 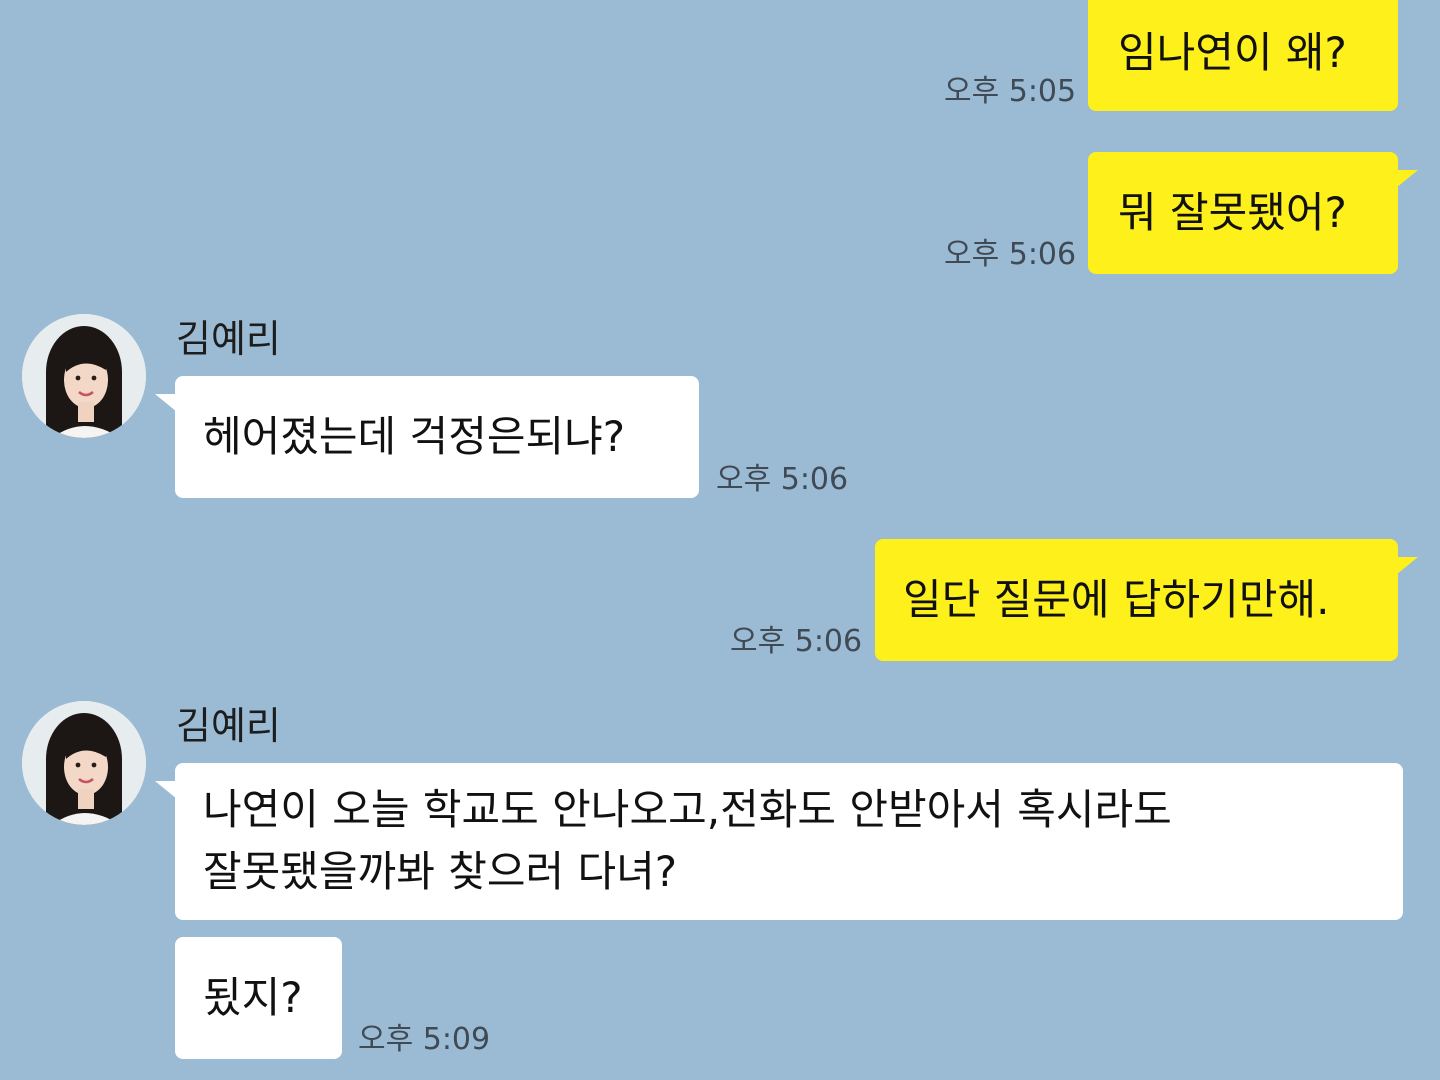 What do you see at coordinates (253, 997) in the screenshot?
I see `message-text: 됬지?` at bounding box center [253, 997].